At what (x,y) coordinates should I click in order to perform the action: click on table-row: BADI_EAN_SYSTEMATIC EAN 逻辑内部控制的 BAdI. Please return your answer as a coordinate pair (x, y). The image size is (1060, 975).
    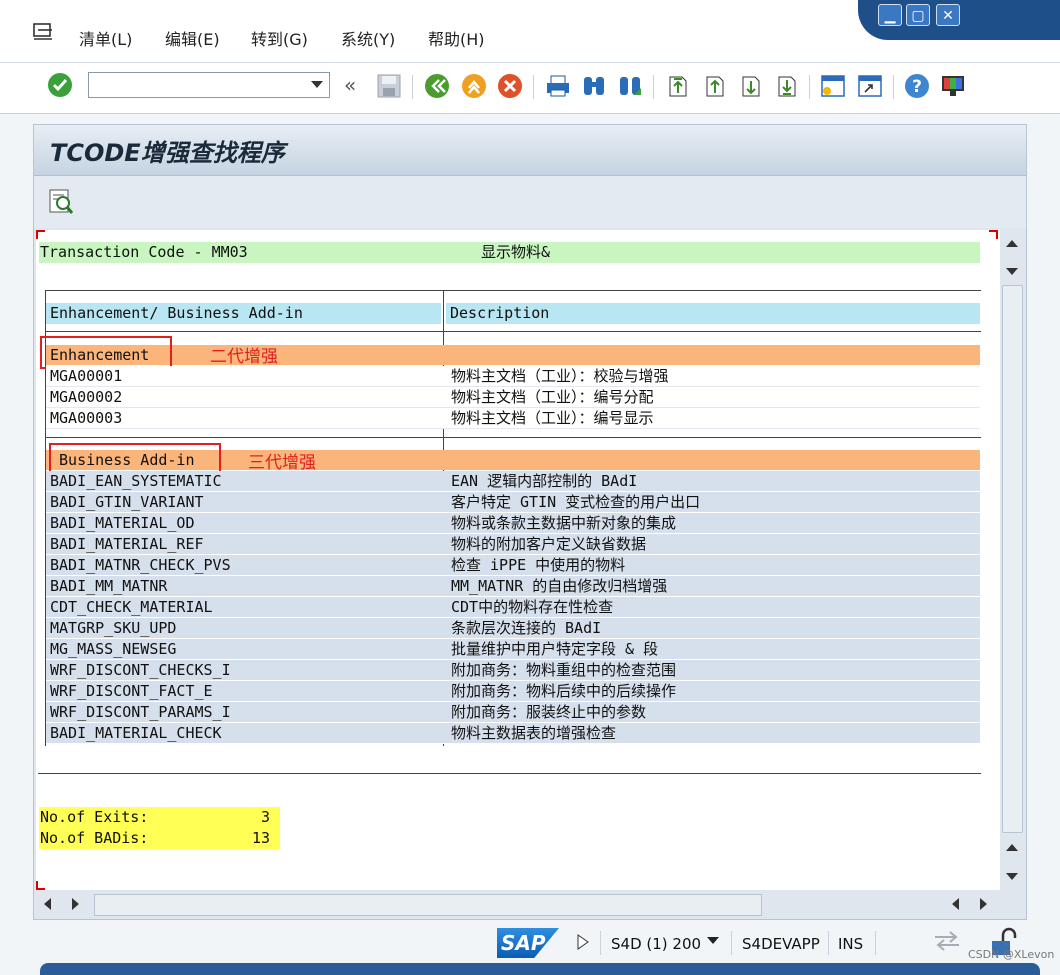
    Looking at the image, I should click on (513, 481).